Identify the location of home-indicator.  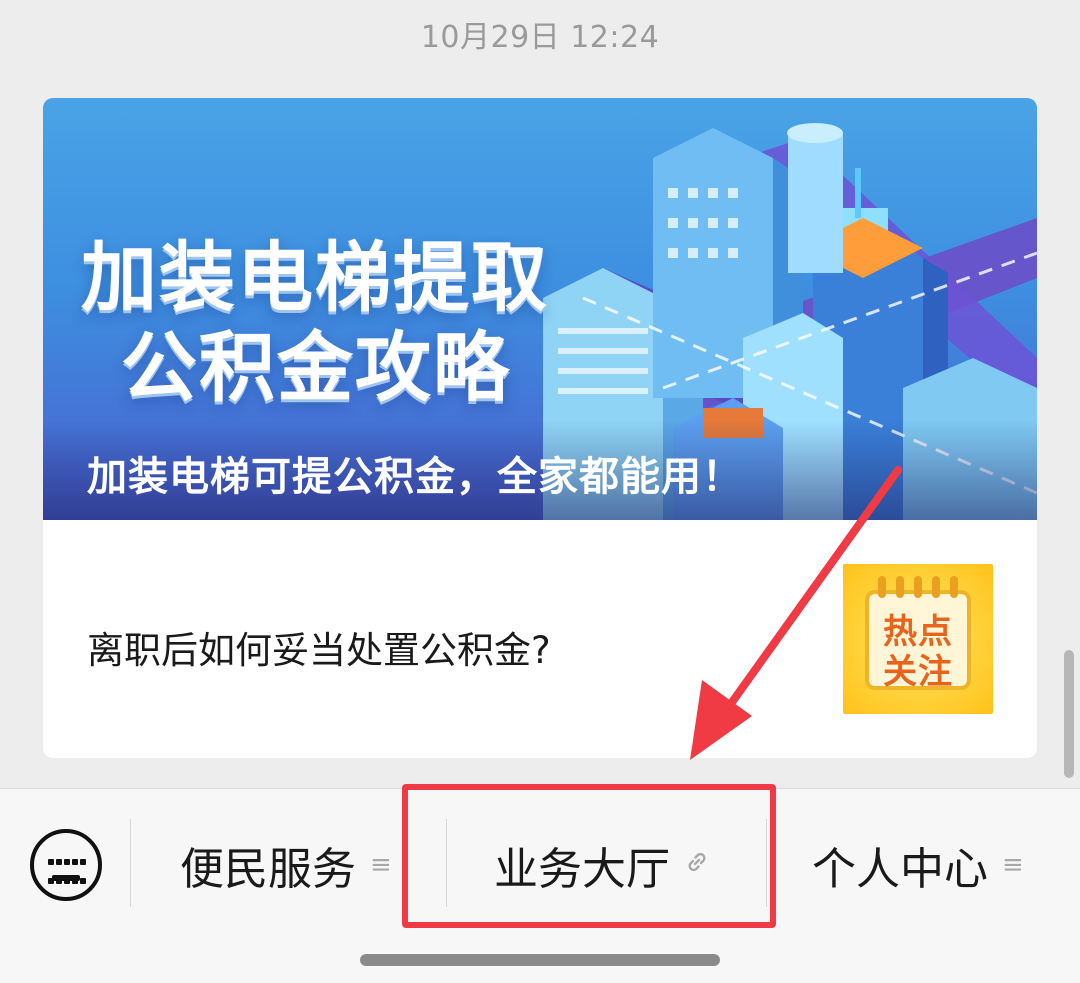
(540, 960).